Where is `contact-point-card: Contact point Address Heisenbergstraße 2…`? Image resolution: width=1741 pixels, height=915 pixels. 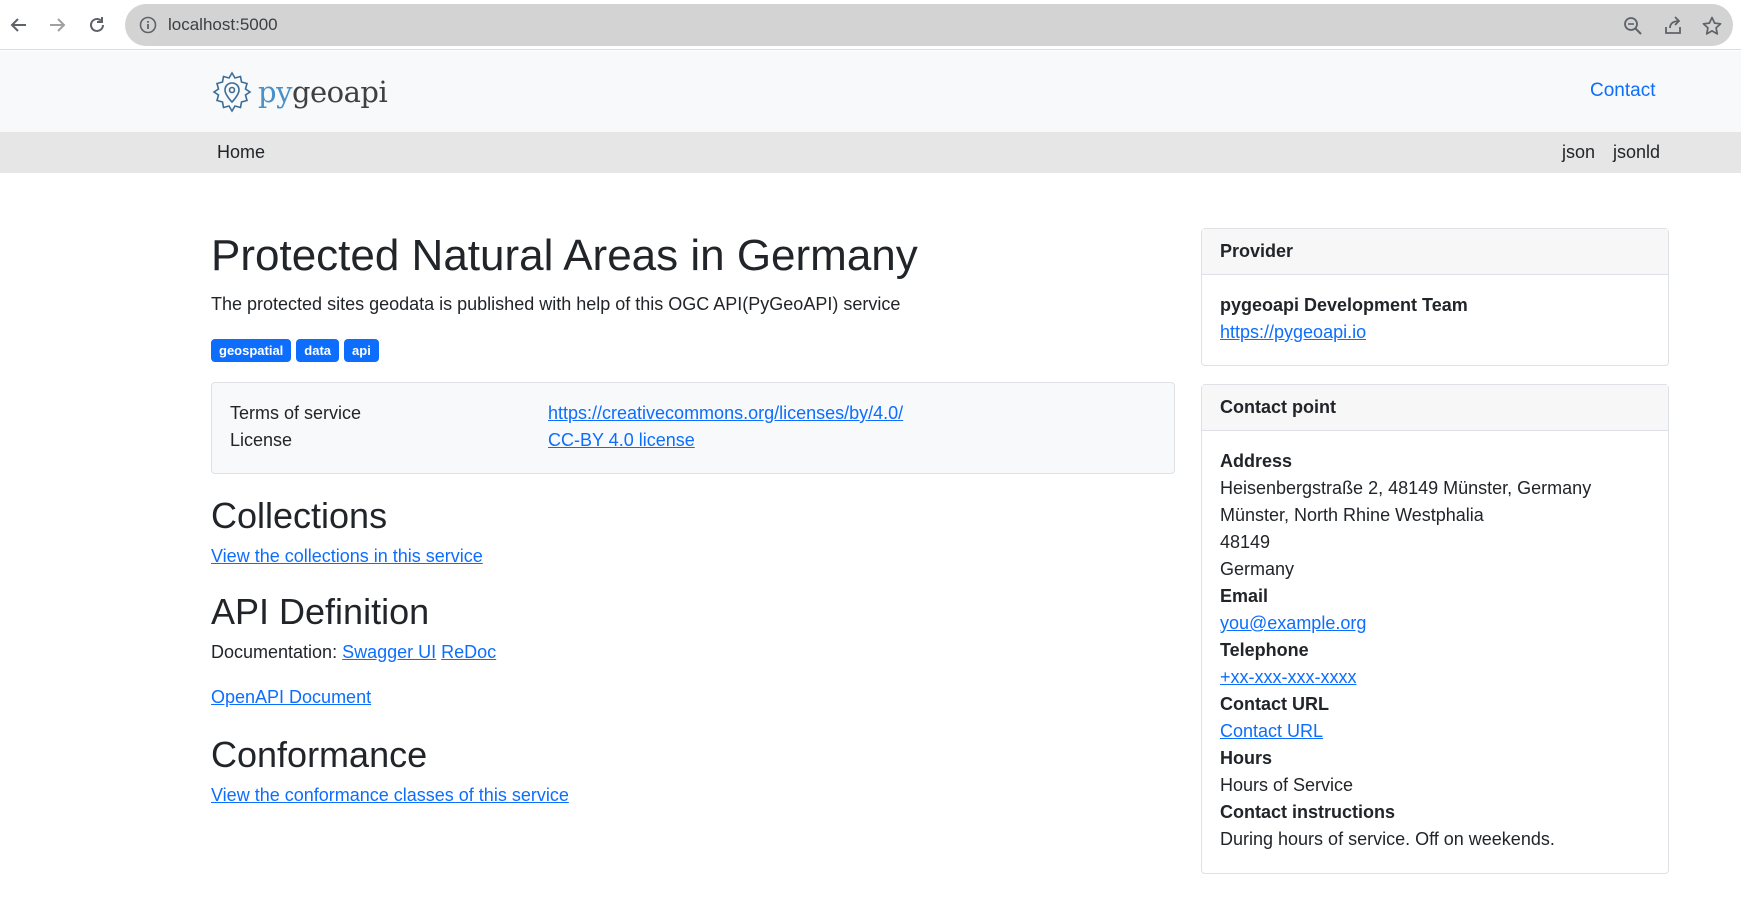
contact-point-card: Contact point Address Heisenbergstraße 2… is located at coordinates (1435, 629).